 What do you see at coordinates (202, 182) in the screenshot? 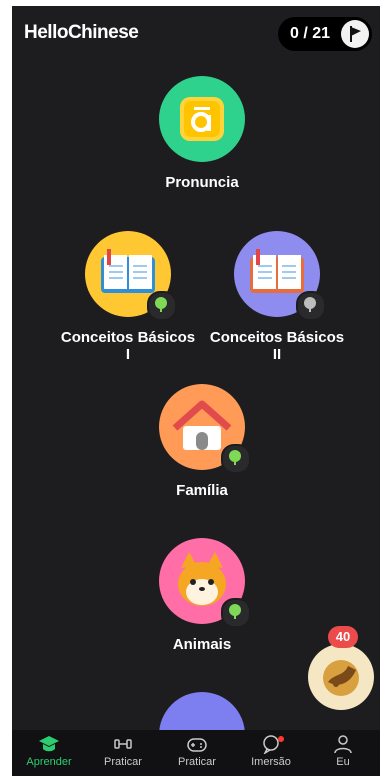
I see `lesson-label: Pronuncia` at bounding box center [202, 182].